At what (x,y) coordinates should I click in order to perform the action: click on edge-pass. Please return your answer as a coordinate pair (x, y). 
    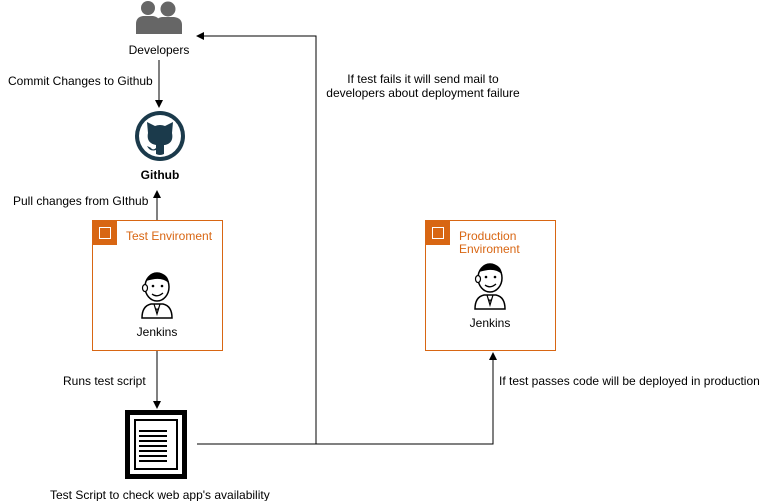
    Looking at the image, I should click on (406, 398).